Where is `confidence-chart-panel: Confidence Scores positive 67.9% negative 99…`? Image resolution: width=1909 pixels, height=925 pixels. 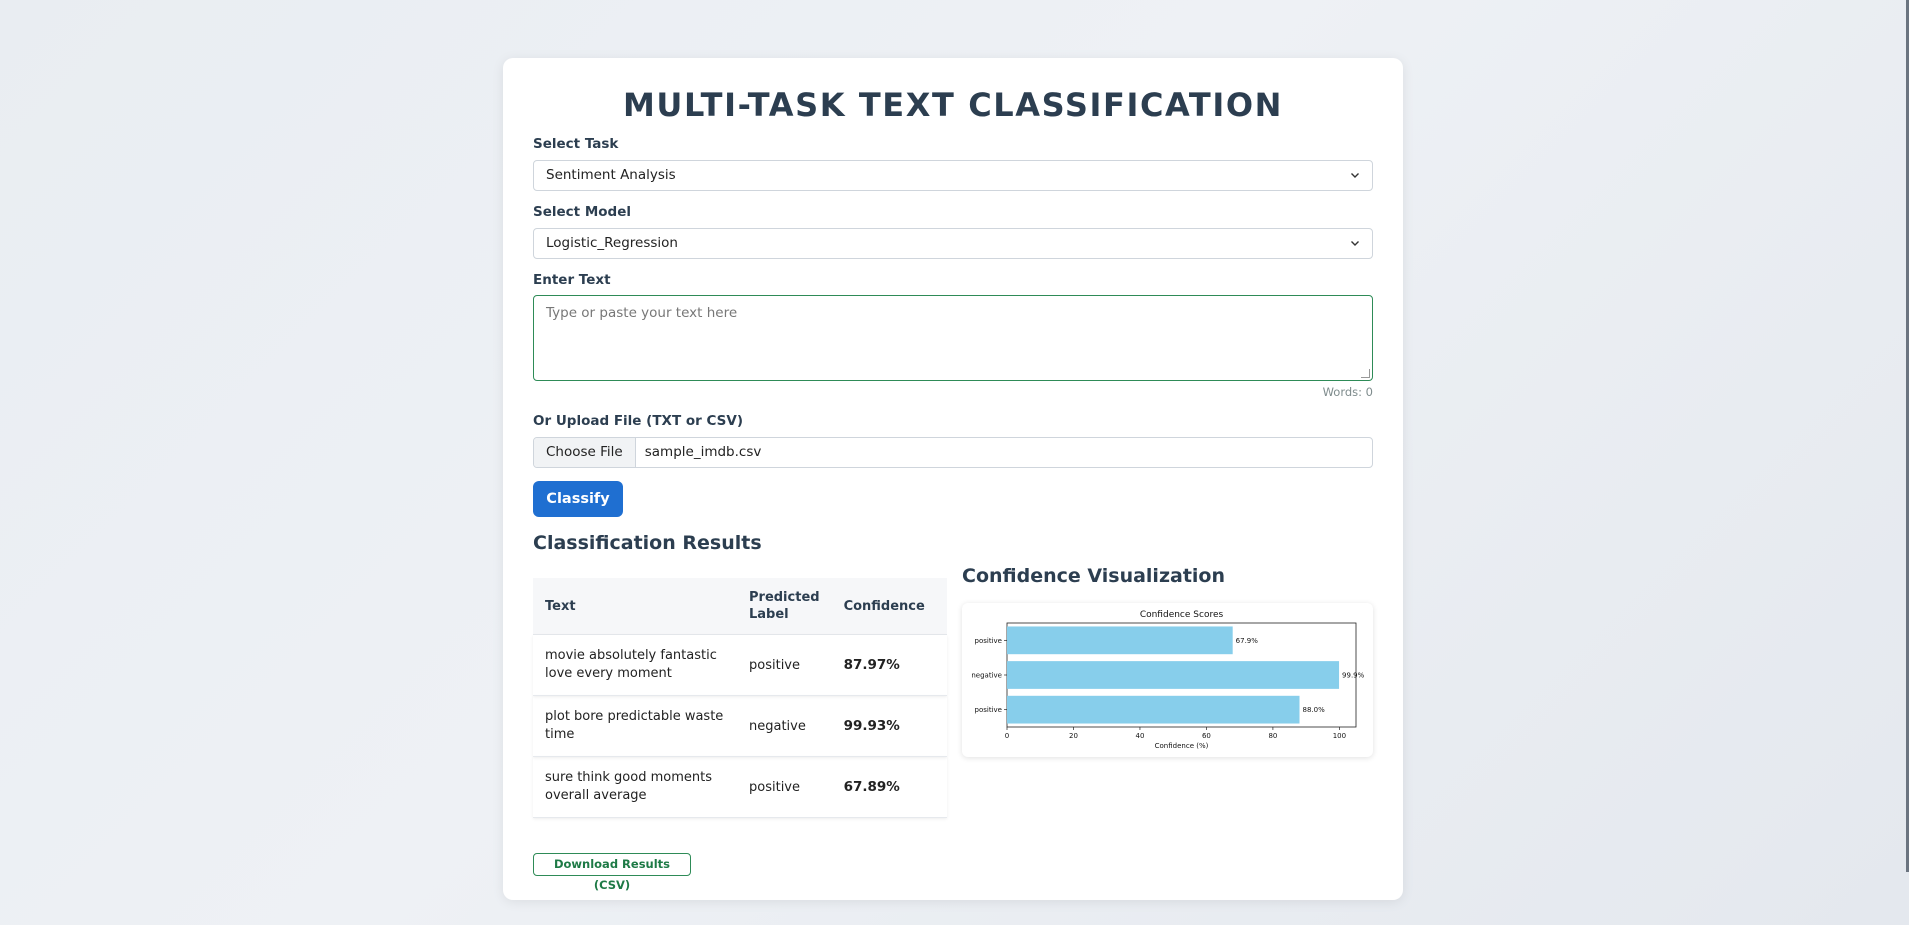 confidence-chart-panel: Confidence Scores positive 67.9% negative 99… is located at coordinates (1167, 680).